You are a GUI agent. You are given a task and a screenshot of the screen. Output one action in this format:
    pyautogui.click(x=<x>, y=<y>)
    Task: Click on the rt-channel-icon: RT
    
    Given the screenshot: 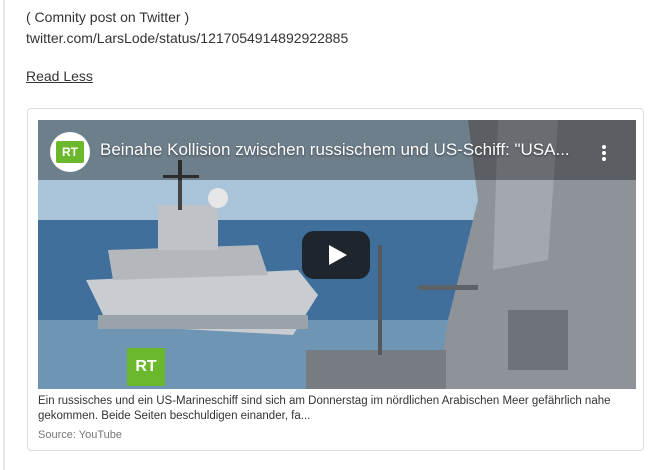 What is the action you would take?
    pyautogui.click(x=70, y=152)
    